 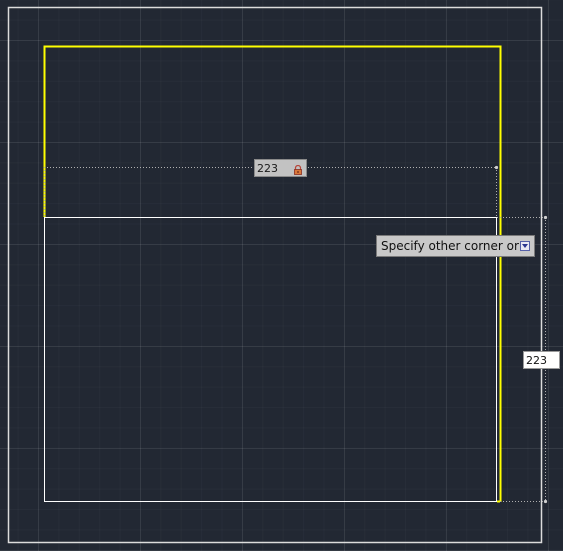 I want to click on height-dimension-endpoint-bottom, so click(x=545, y=501).